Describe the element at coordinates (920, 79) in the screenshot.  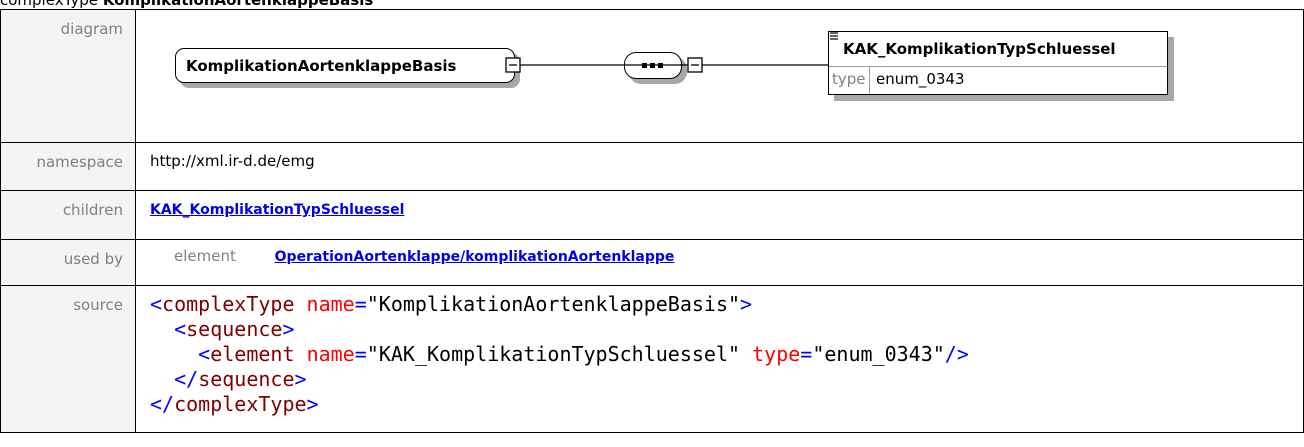
I see `element-type-value: enum_0343` at that location.